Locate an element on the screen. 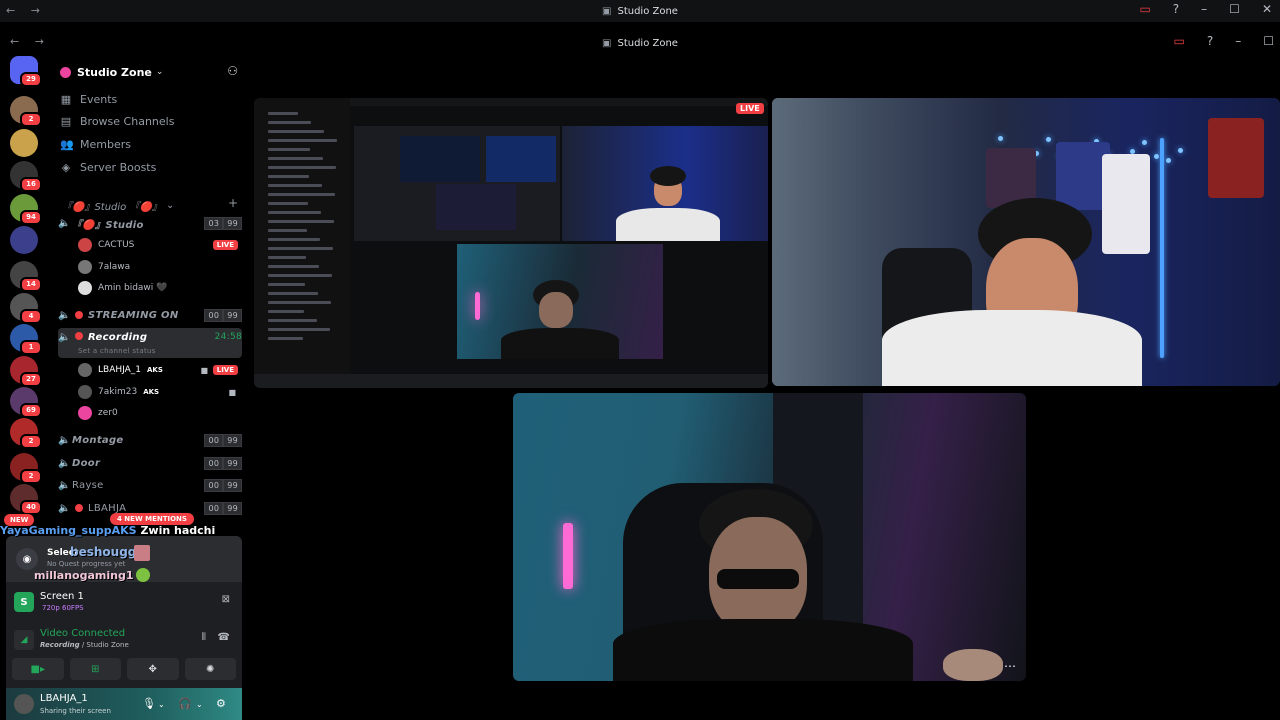 The height and width of the screenshot is (720, 1280). server-icon-server-11: 2 is located at coordinates (26, 433).